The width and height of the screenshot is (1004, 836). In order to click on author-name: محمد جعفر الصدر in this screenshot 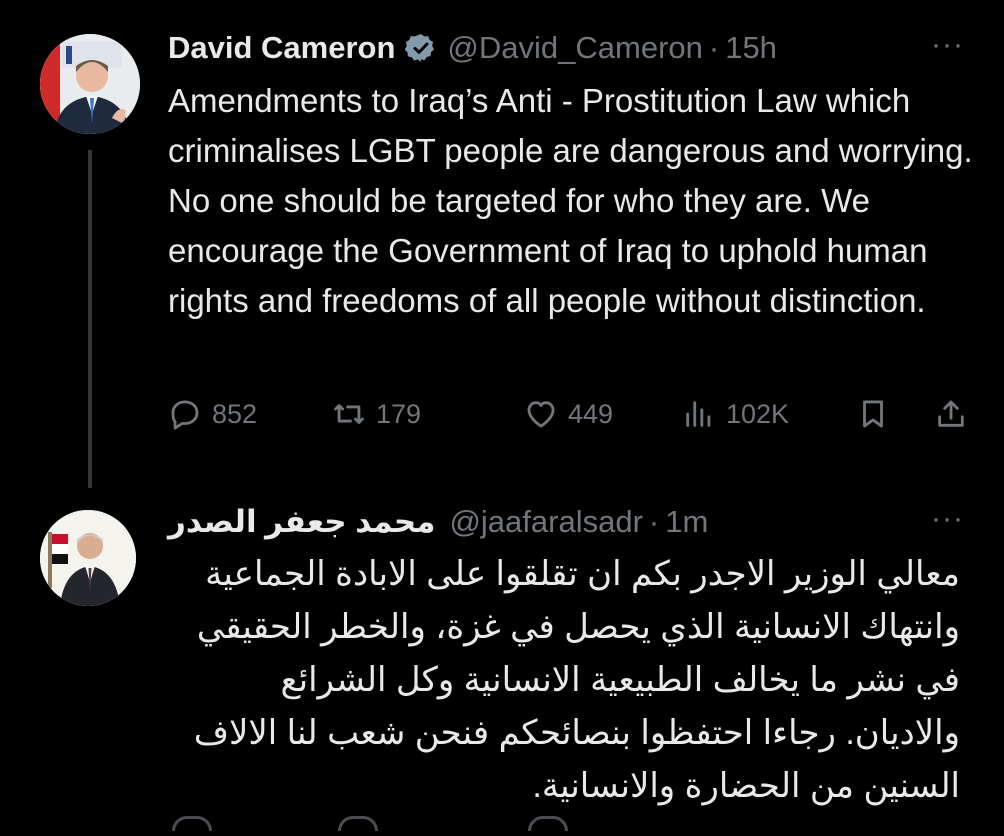, I will do `click(301, 522)`.